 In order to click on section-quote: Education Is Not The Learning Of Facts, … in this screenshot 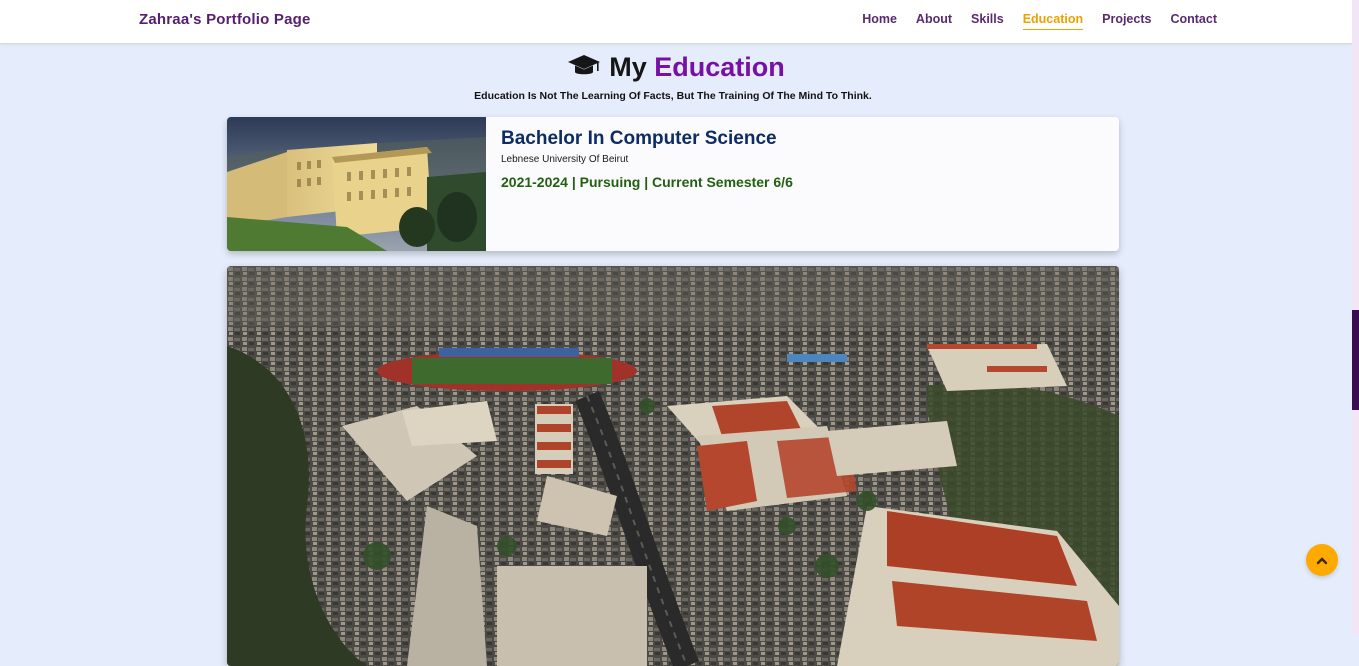, I will do `click(673, 96)`.